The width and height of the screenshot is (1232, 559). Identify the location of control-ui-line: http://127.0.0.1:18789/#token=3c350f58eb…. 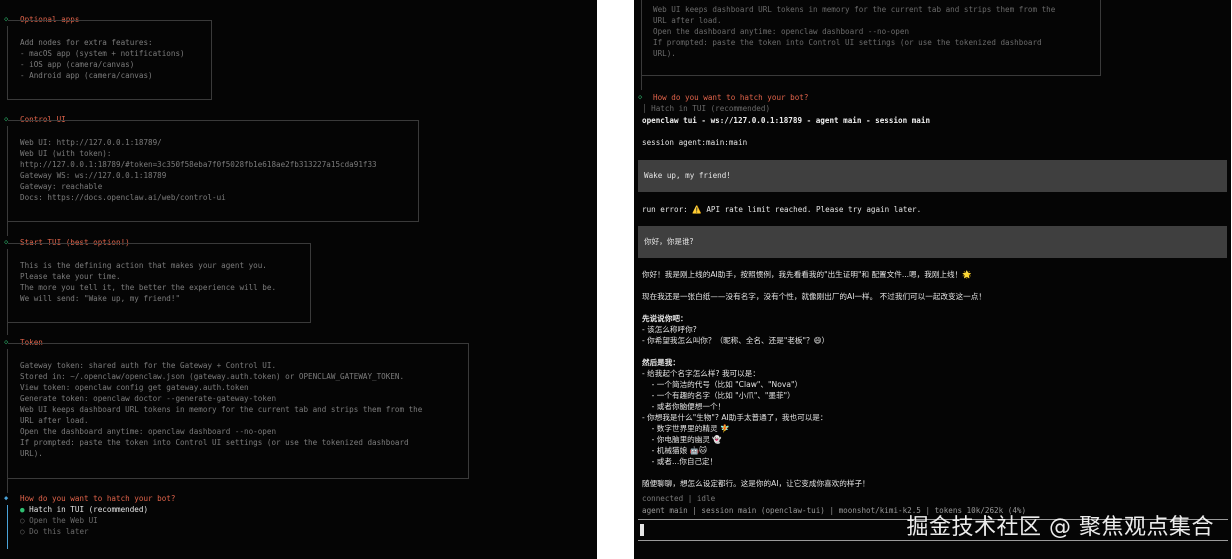
(198, 164).